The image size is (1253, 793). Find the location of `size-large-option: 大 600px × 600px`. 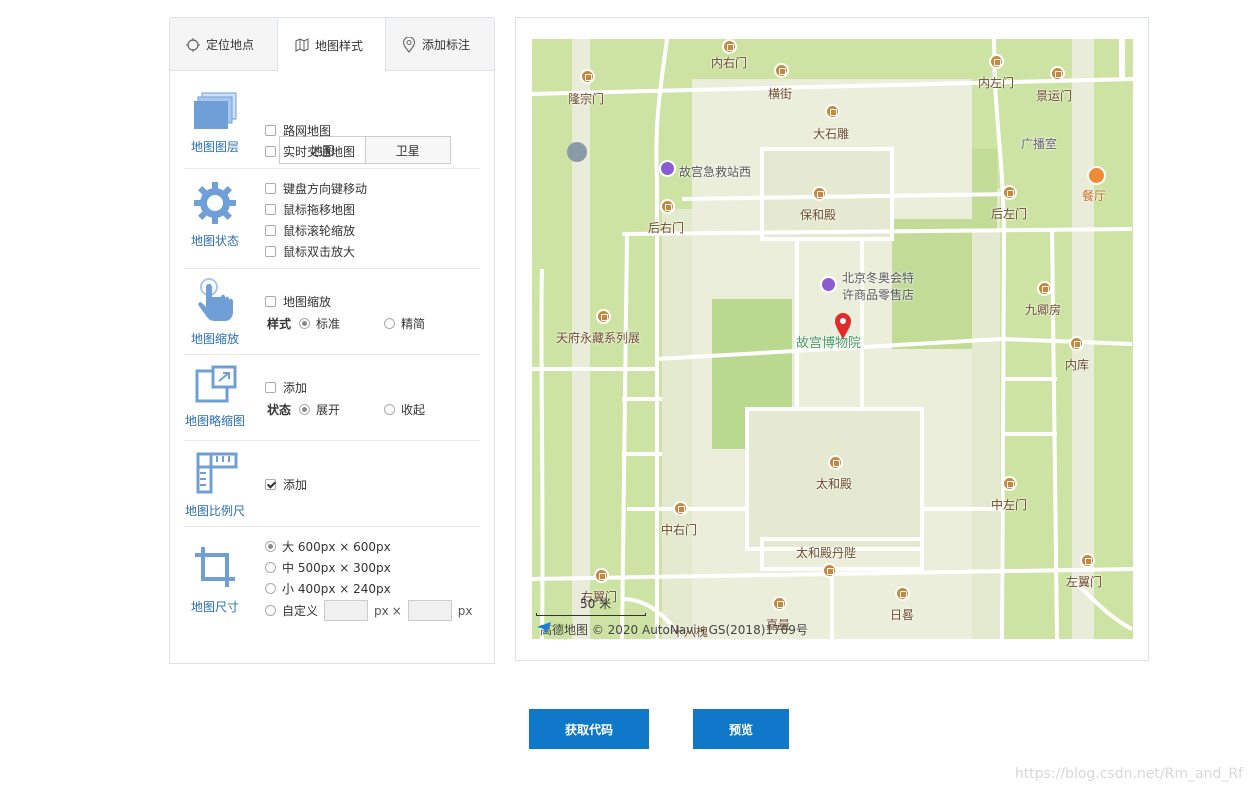

size-large-option: 大 600px × 600px is located at coordinates (328, 546).